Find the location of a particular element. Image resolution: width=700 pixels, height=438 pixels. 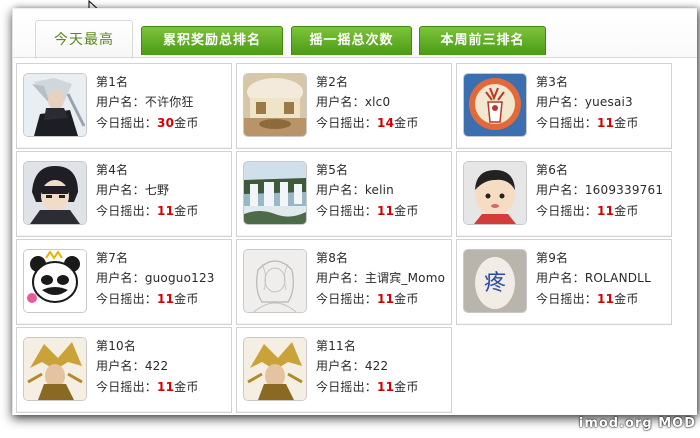

username: kelin is located at coordinates (379, 190).